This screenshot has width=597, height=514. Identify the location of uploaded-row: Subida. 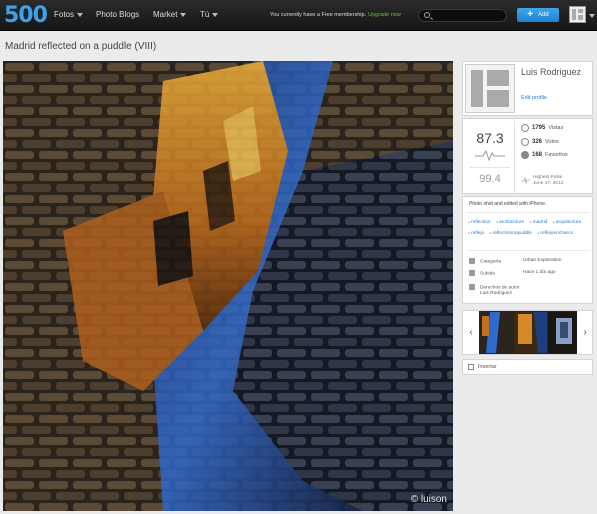
(482, 273).